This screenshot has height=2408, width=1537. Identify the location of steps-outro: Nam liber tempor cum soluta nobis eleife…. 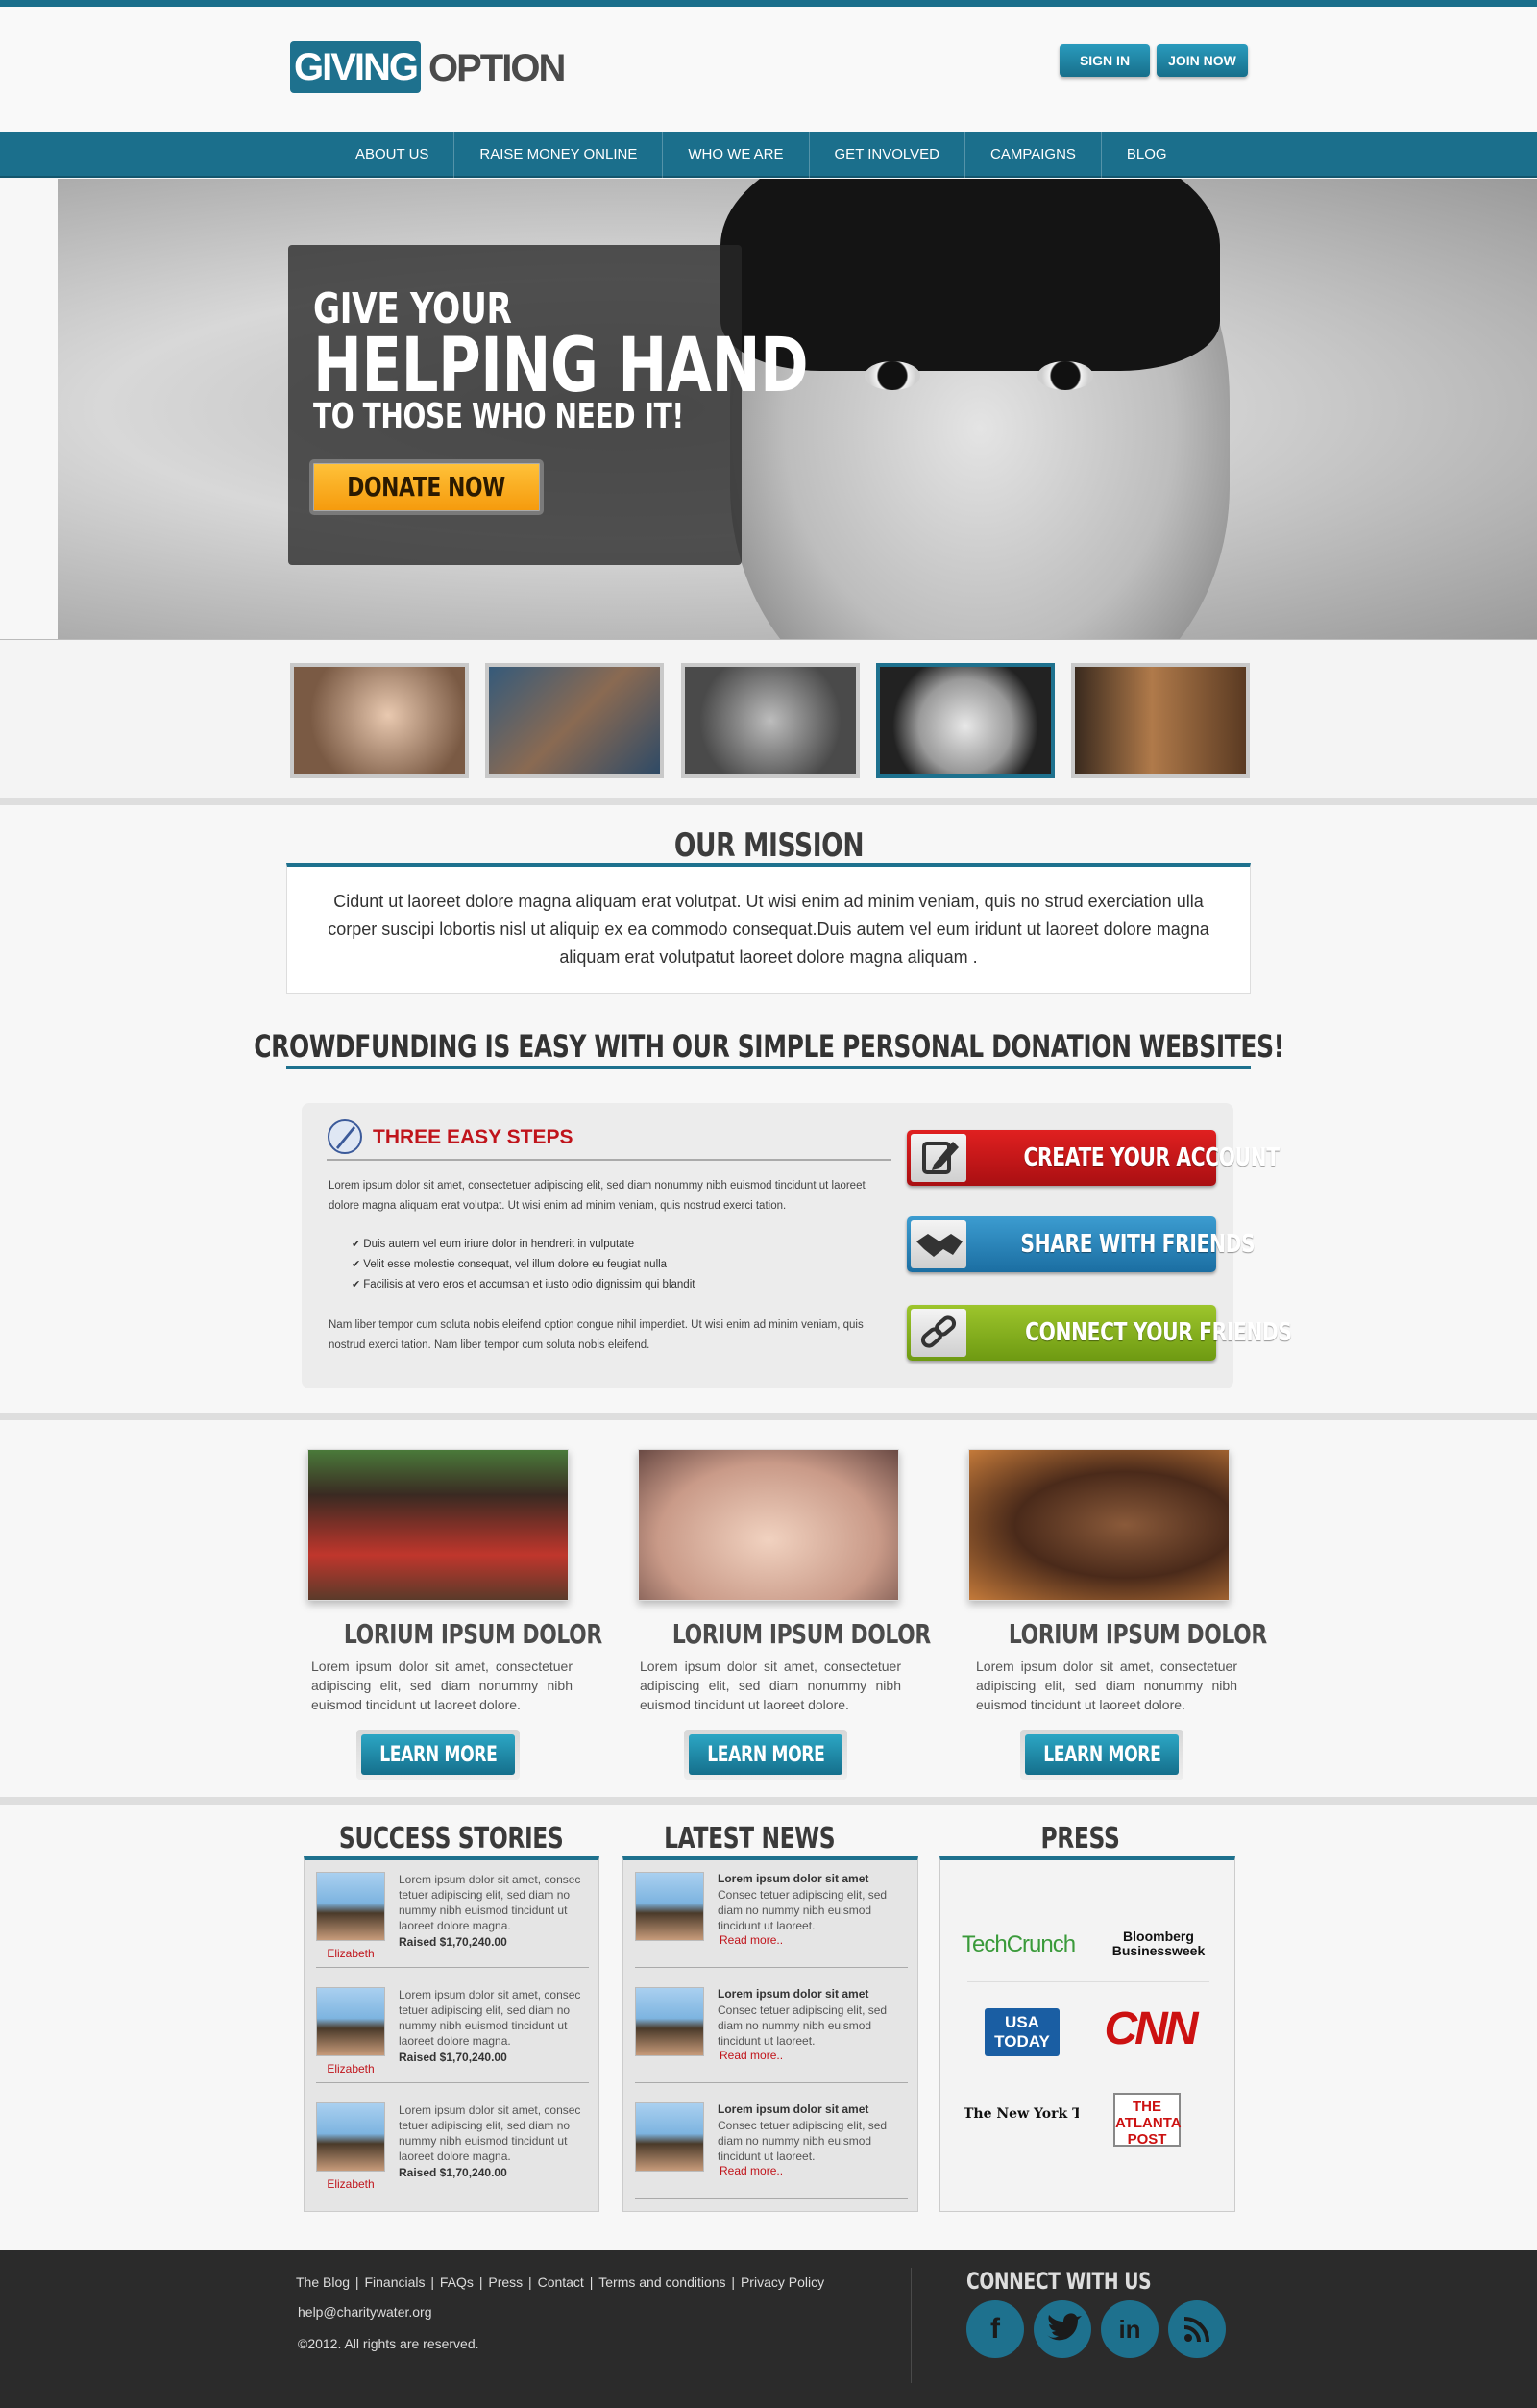
(596, 1335).